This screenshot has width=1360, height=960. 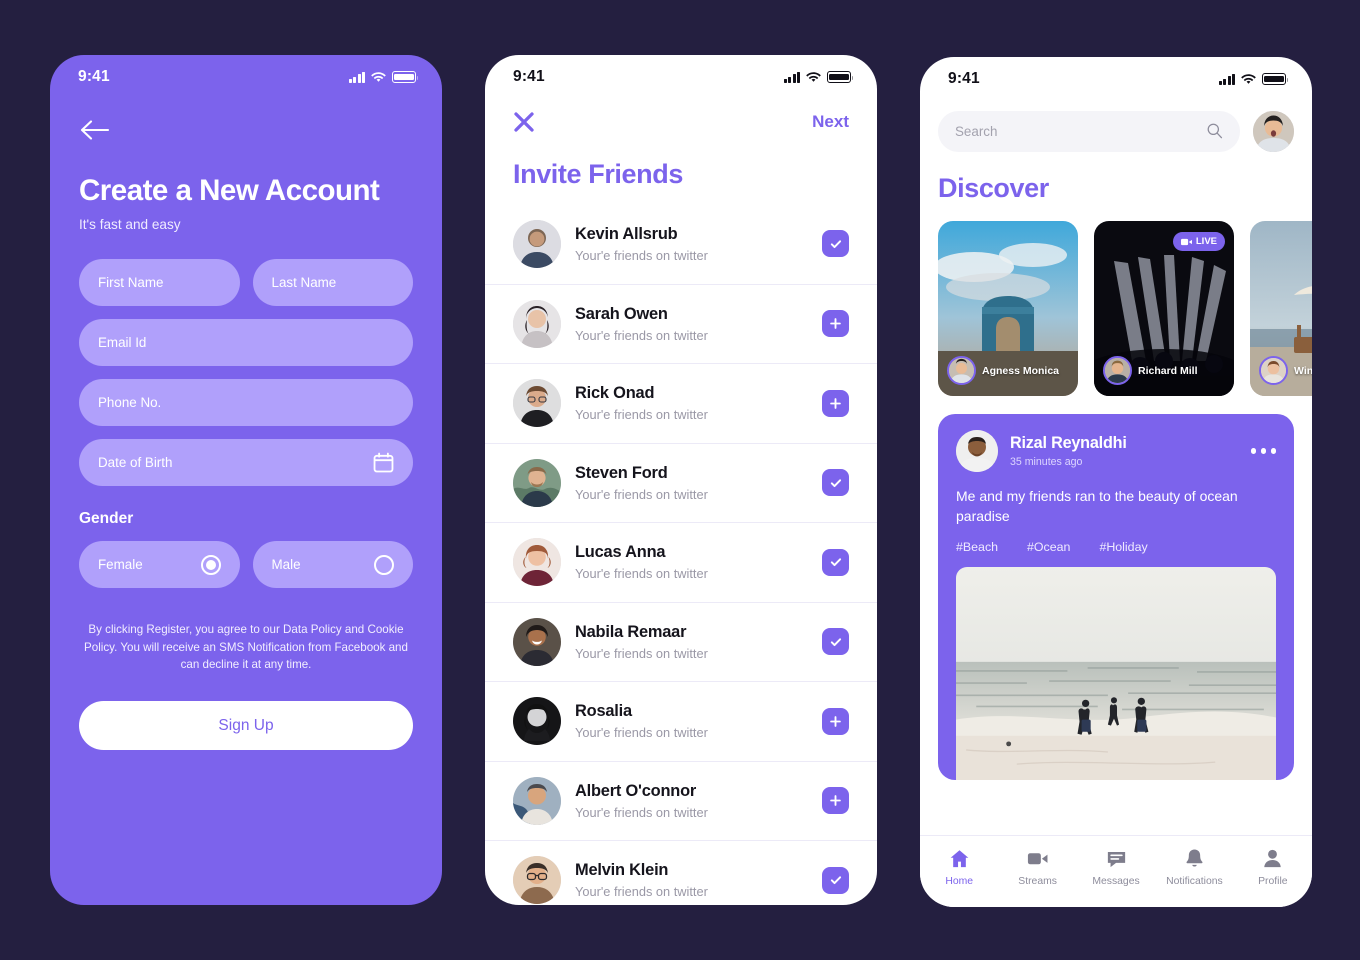 I want to click on post-timestamp: 35 minutes ago, so click(x=1046, y=462).